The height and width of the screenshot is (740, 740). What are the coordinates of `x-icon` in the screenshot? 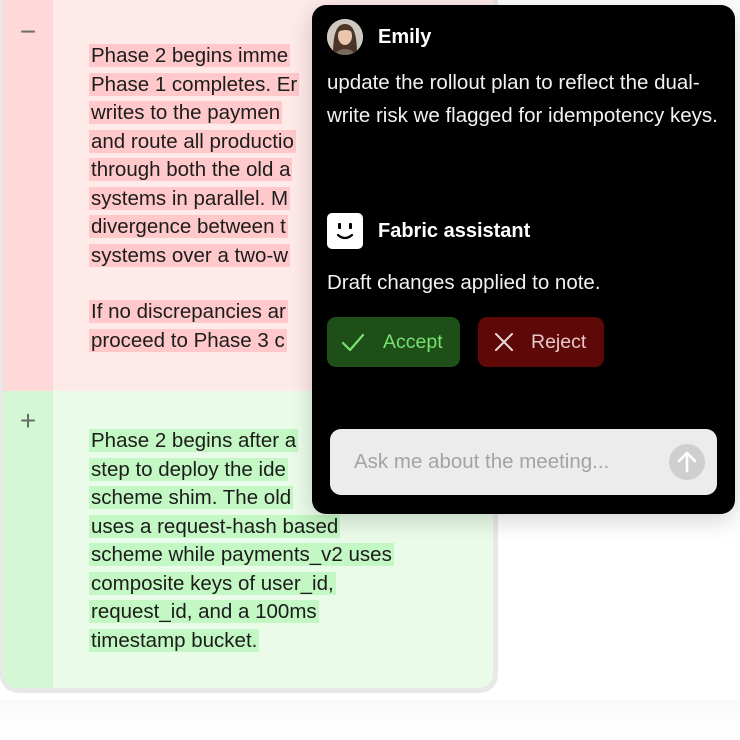 It's located at (504, 342).